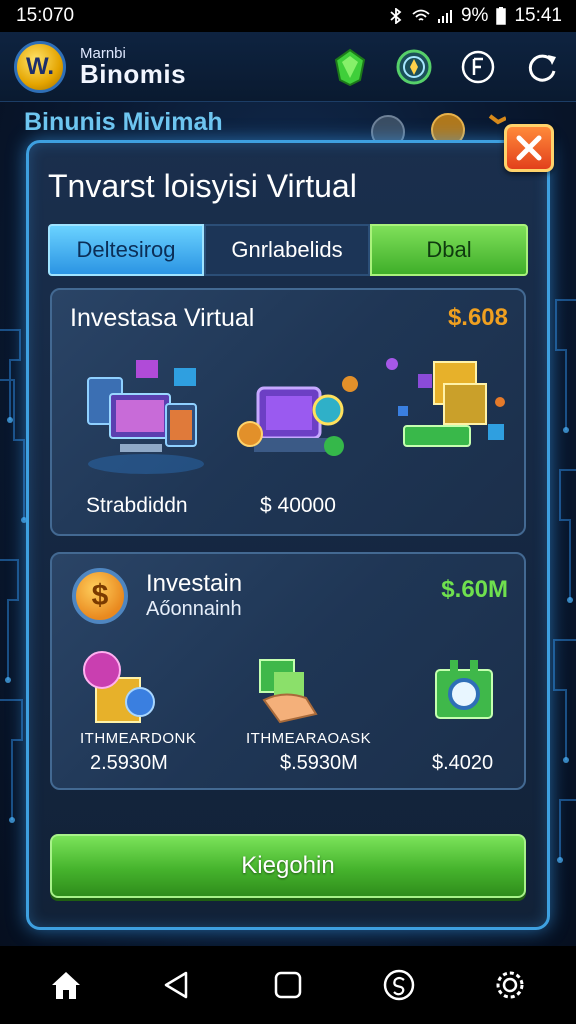 The height and width of the screenshot is (1024, 576). I want to click on item-price: $ 40000, so click(298, 505).